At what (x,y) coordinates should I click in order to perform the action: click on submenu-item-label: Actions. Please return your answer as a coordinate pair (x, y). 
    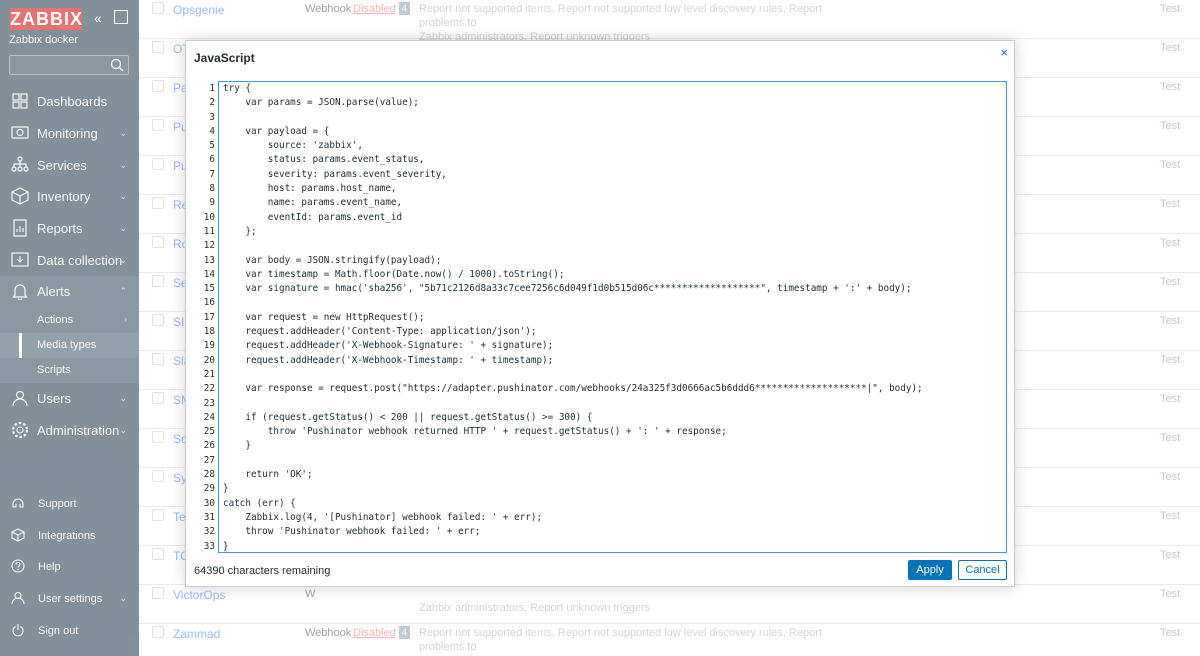
    Looking at the image, I should click on (55, 319).